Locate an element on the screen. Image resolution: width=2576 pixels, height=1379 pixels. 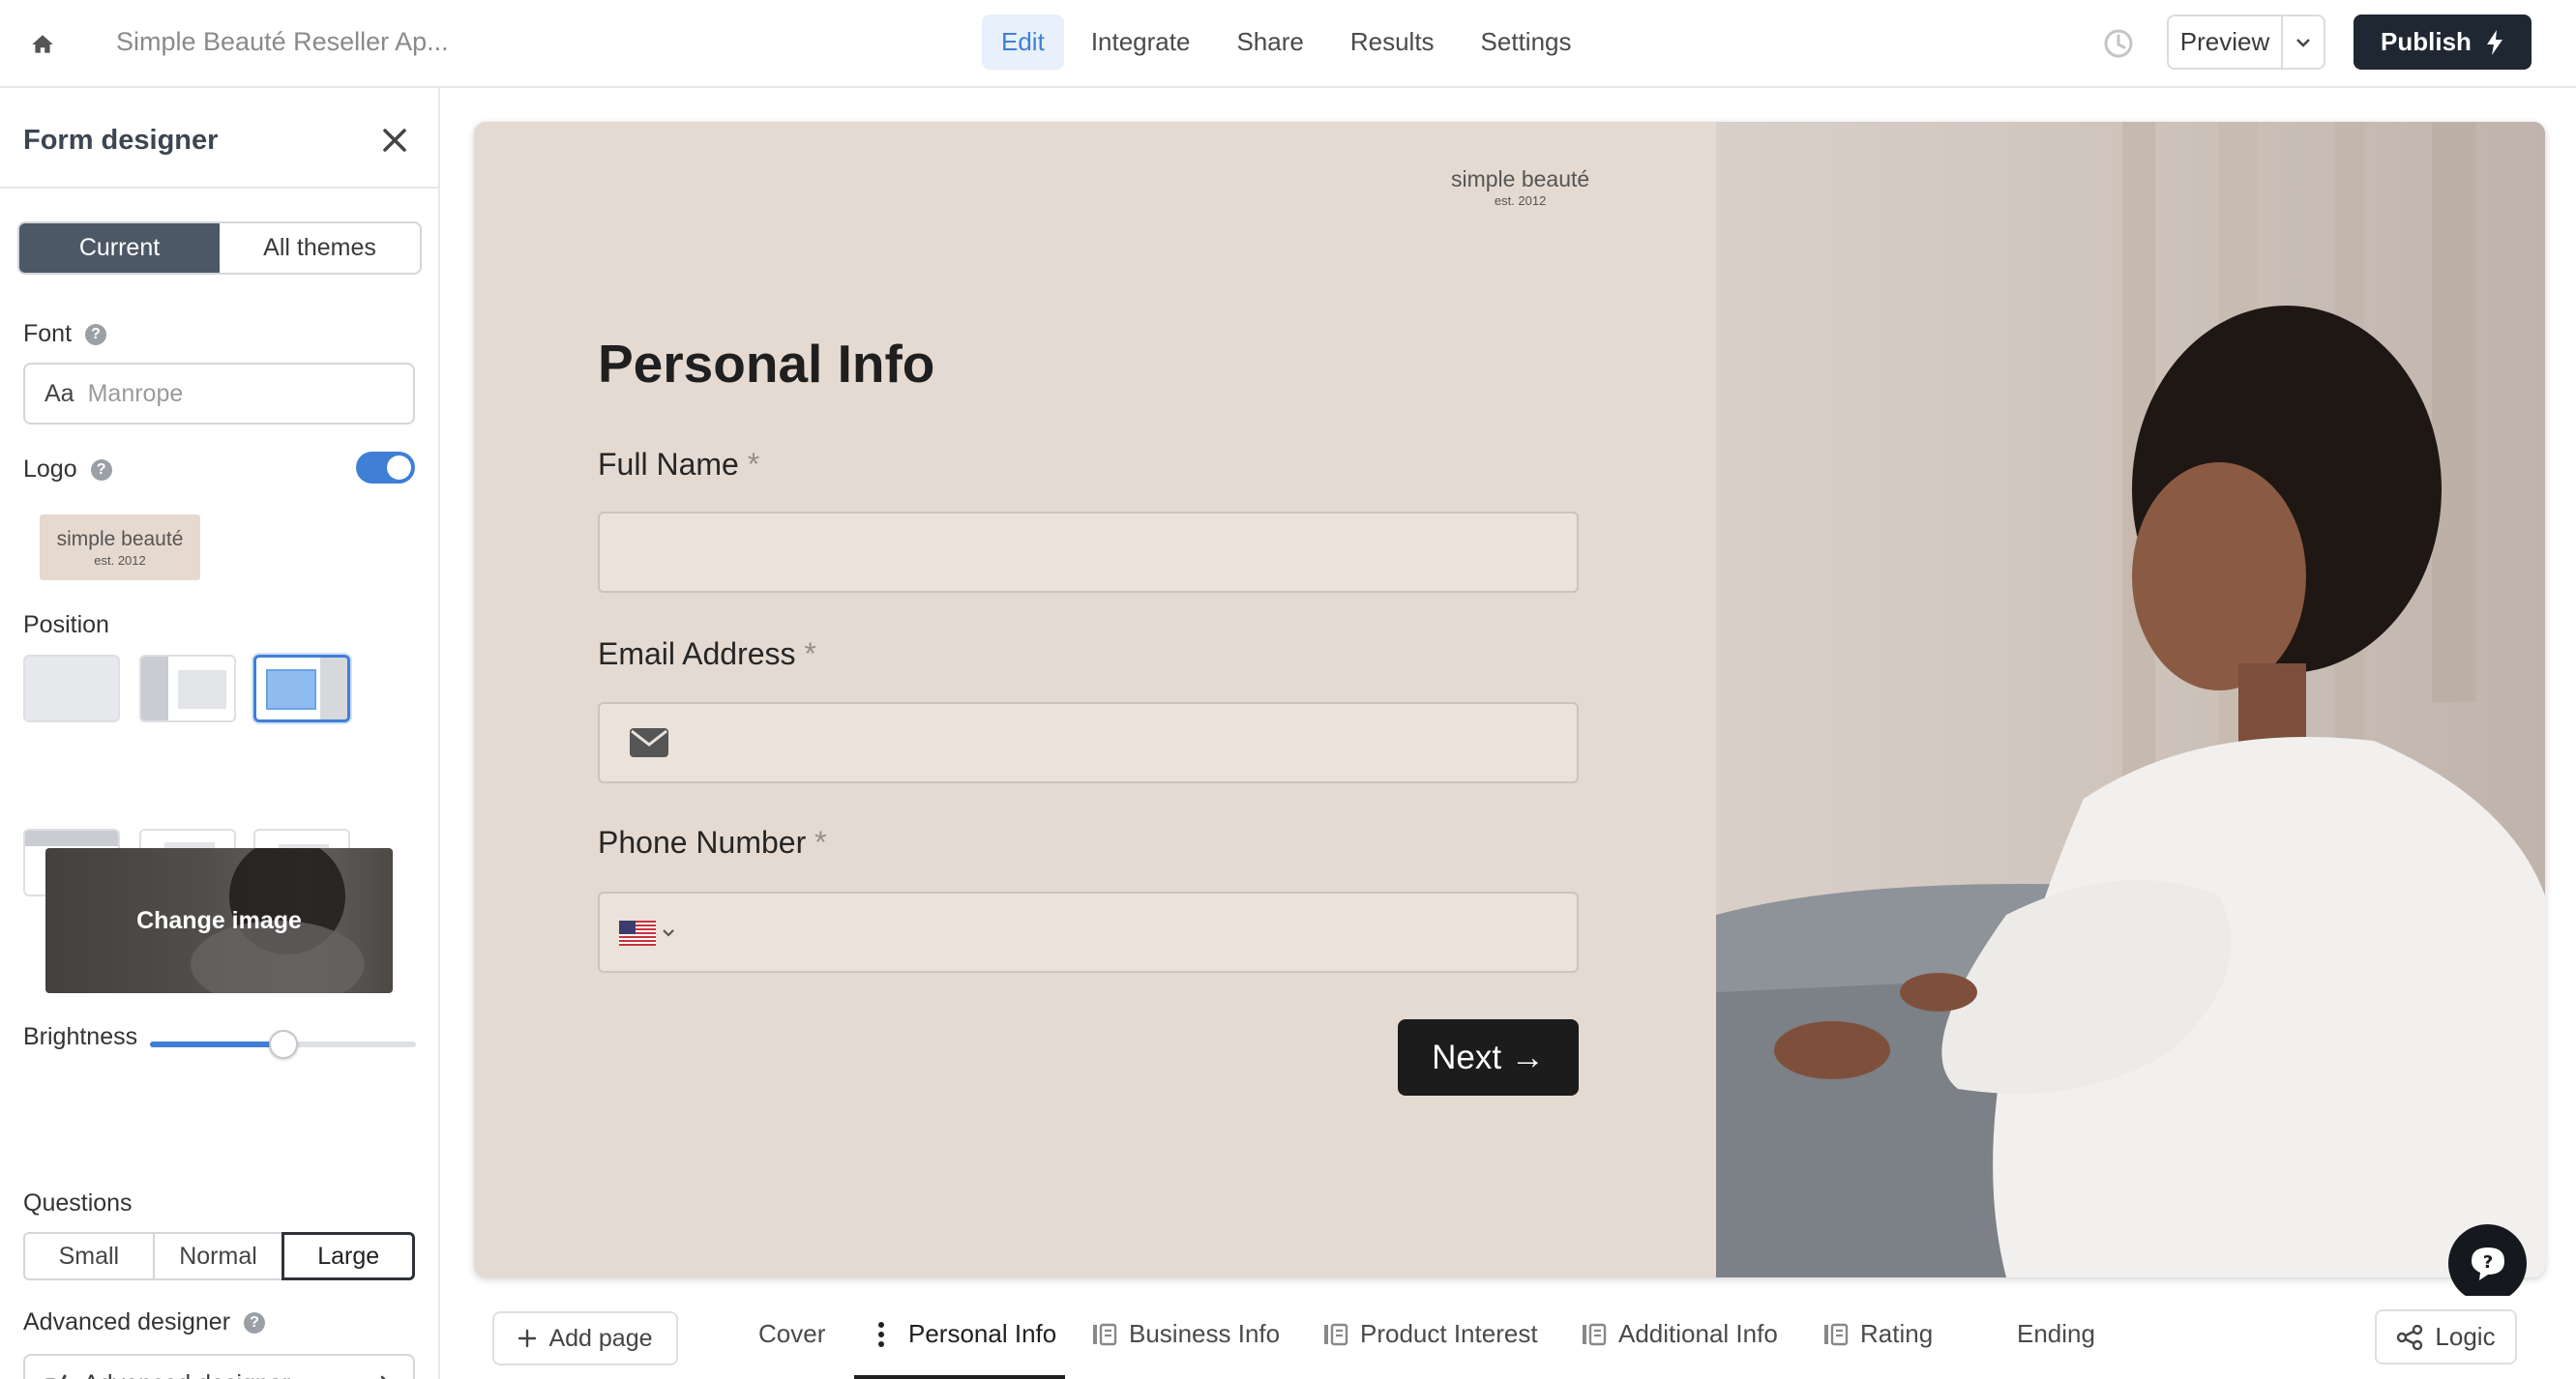
nav-integrate: Integrate is located at coordinates (1141, 43).